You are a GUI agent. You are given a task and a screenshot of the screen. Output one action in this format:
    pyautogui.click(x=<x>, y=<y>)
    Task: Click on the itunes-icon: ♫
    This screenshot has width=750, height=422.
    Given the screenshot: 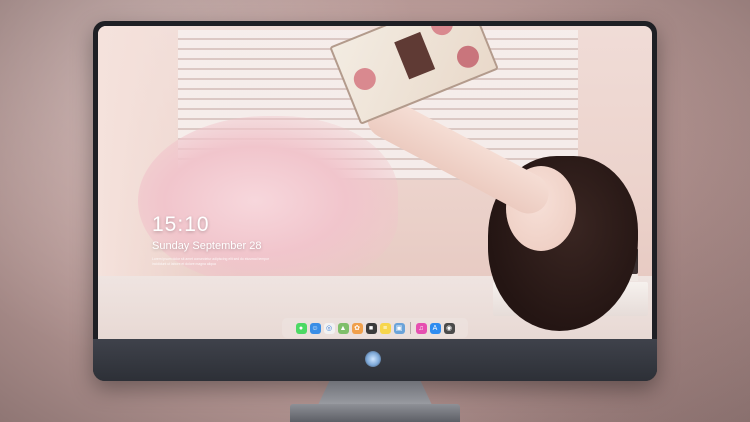 What is the action you would take?
    pyautogui.click(x=421, y=328)
    